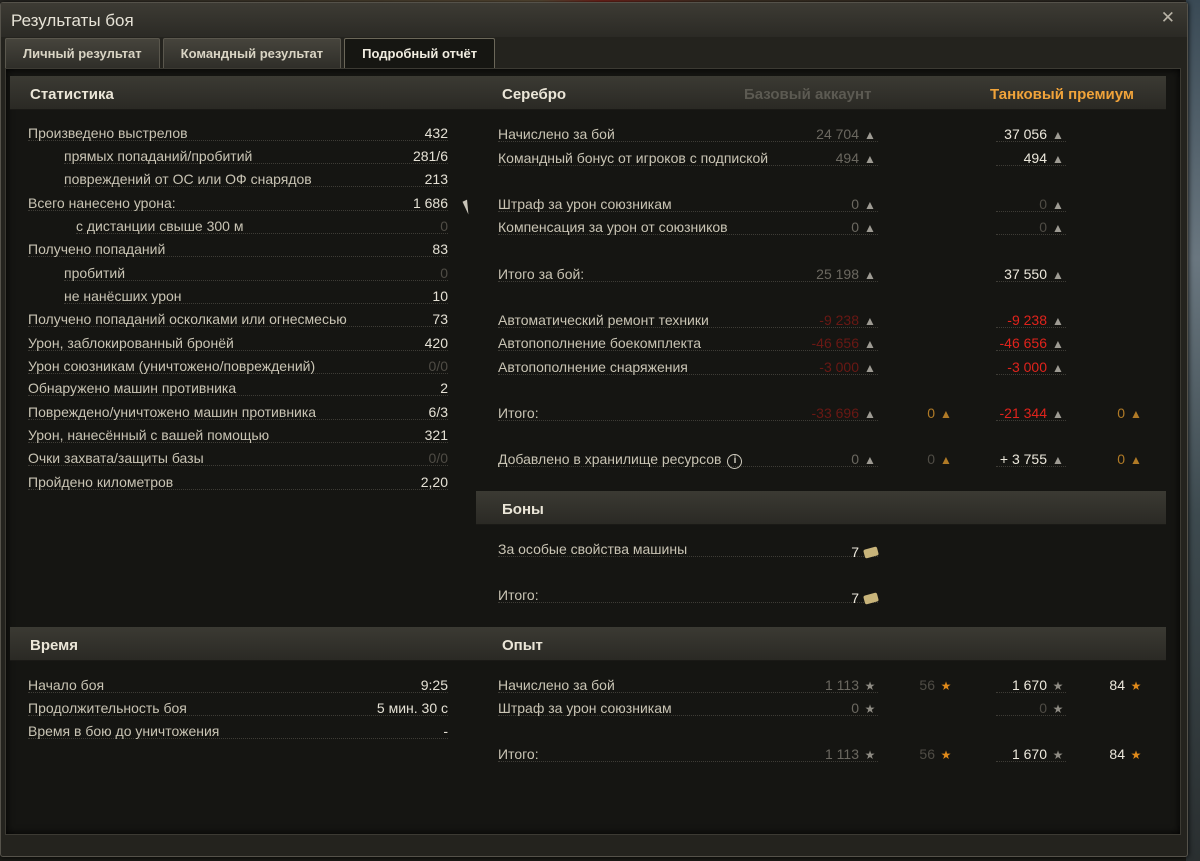 The image size is (1200, 861). Describe the element at coordinates (1000, 274) in the screenshot. I see `premium-silver-value: 37 550 ▲` at that location.